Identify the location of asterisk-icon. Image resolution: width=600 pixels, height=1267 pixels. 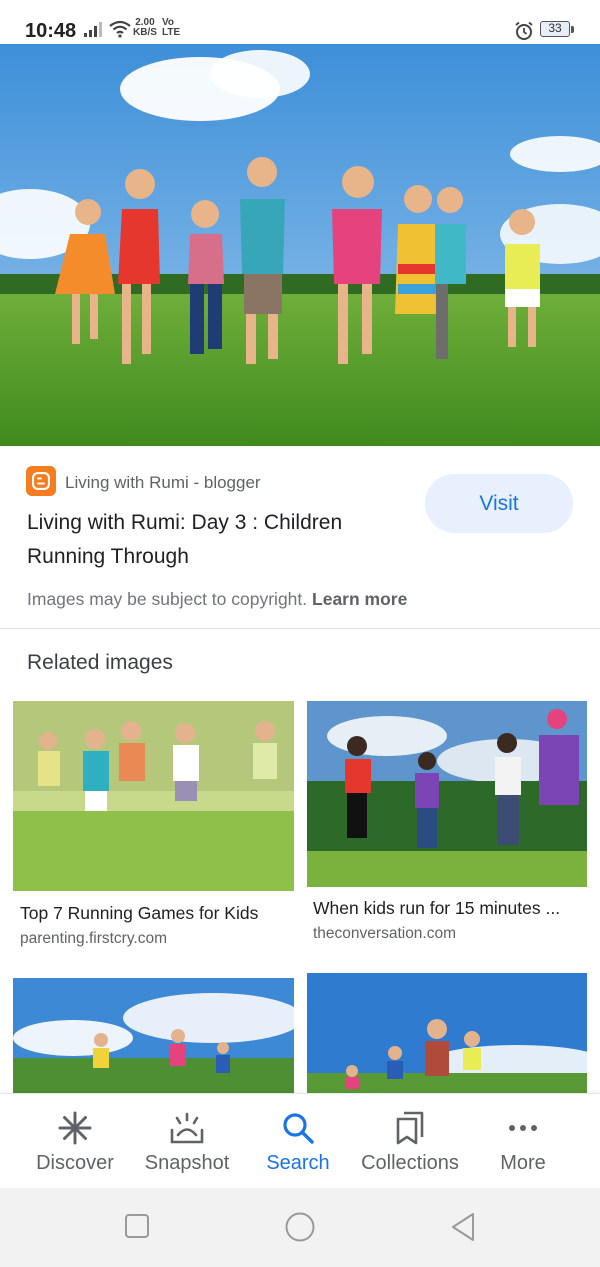
(75, 1128).